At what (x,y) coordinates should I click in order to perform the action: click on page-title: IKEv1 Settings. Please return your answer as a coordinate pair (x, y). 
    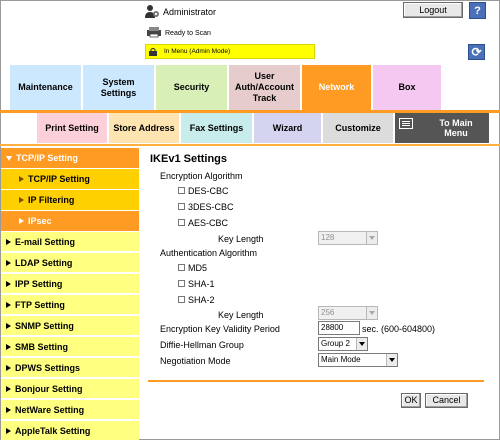
    Looking at the image, I should click on (189, 159).